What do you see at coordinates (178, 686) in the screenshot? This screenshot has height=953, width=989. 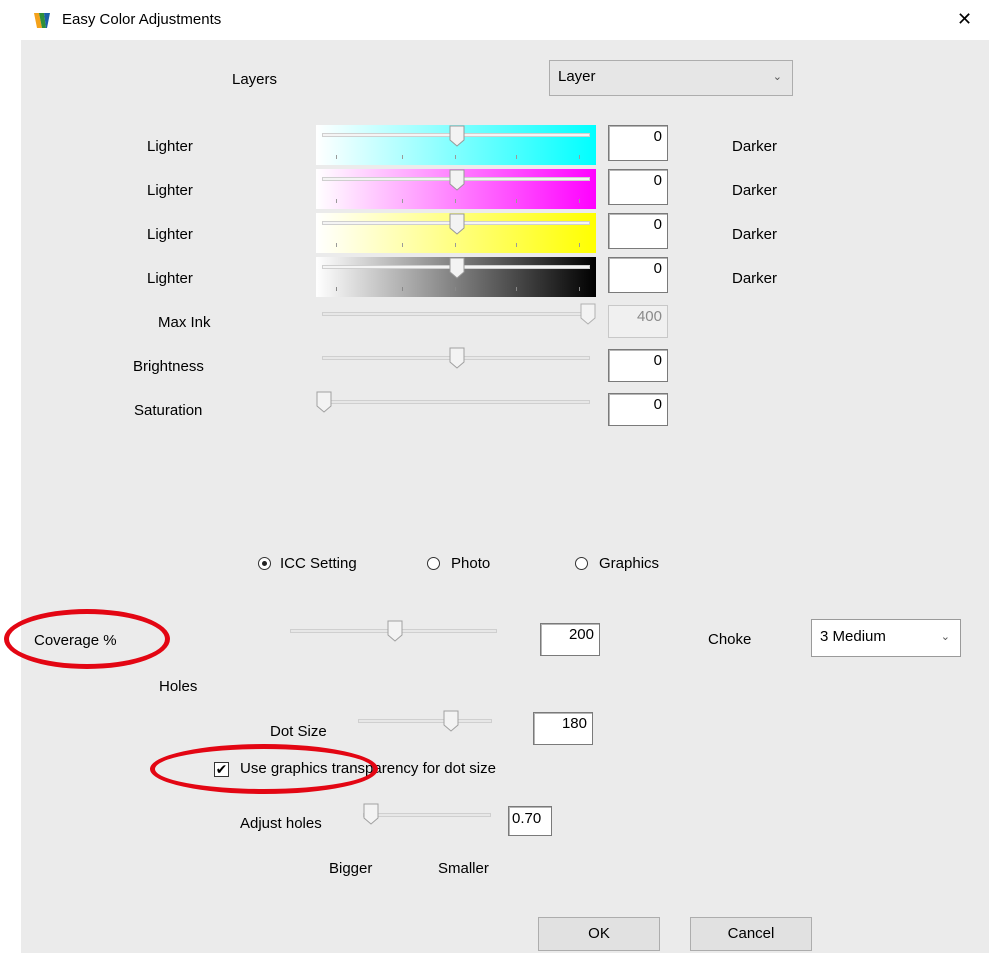 I see `holes-label: Holes` at bounding box center [178, 686].